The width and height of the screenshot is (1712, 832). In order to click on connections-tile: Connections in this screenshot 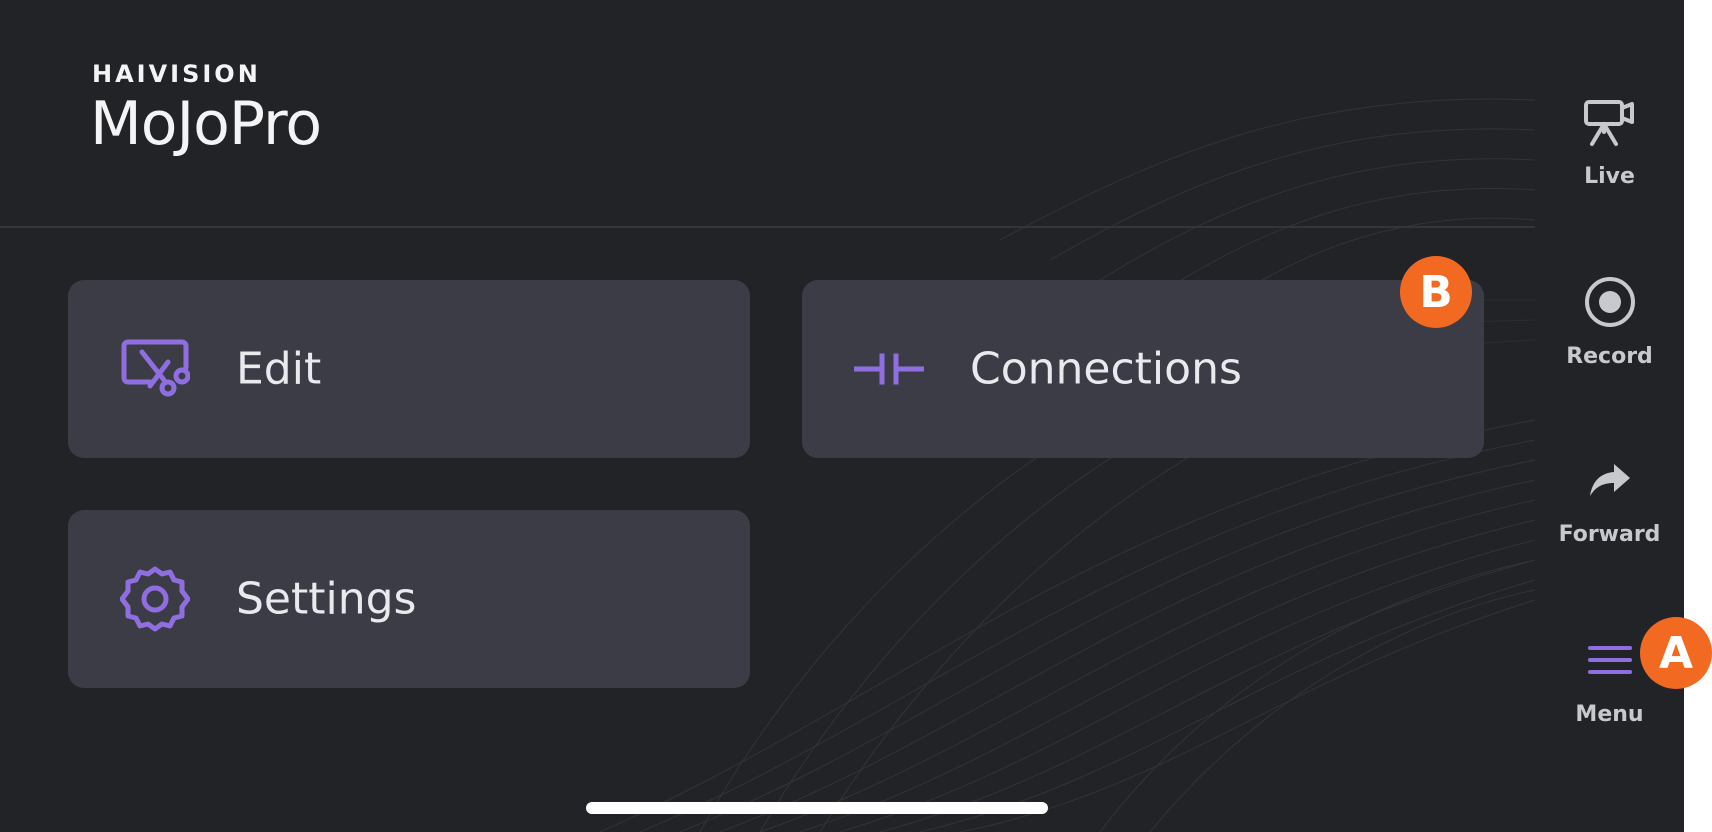, I will do `click(1143, 369)`.